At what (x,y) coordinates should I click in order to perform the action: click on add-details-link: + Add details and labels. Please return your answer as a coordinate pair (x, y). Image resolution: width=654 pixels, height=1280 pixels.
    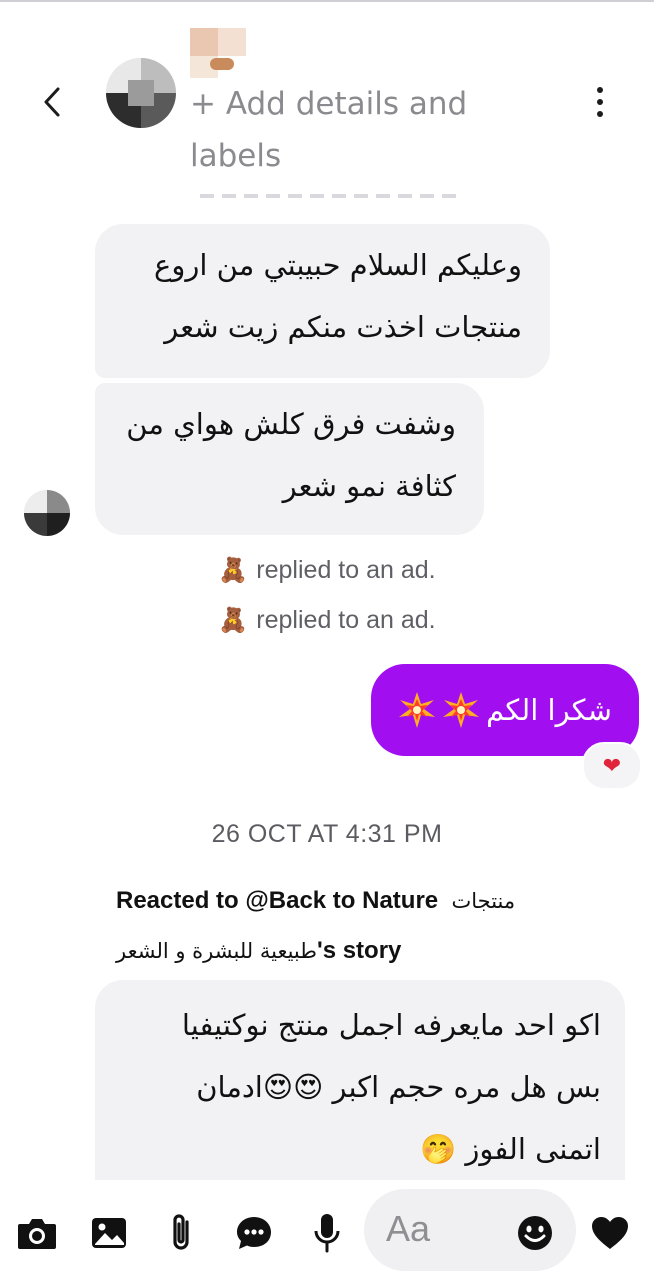
    Looking at the image, I should click on (360, 130).